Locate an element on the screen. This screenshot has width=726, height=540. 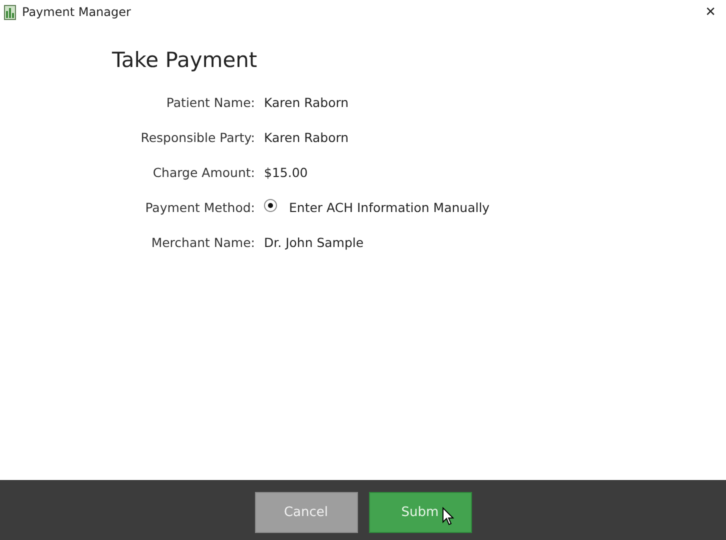
field-label: Responsible Party: is located at coordinates (197, 138).